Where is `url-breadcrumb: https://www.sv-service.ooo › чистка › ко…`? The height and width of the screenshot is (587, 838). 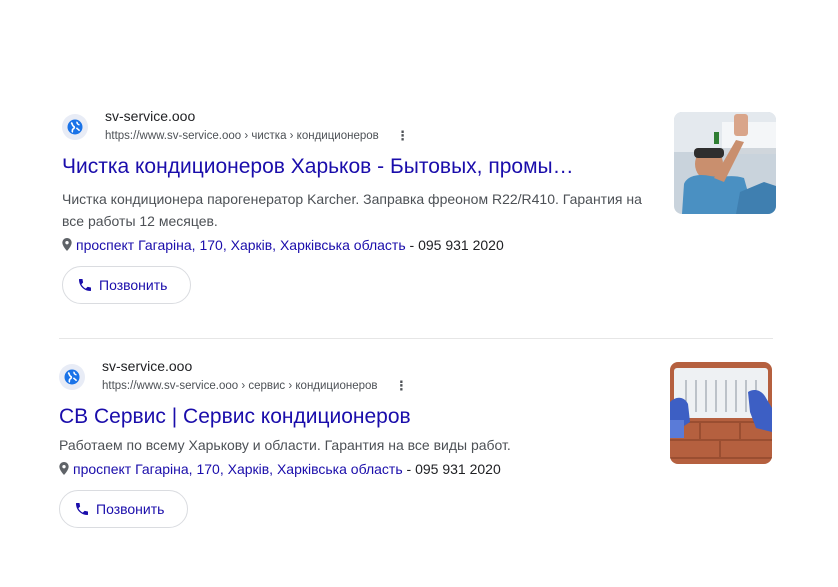 url-breadcrumb: https://www.sv-service.ooo › чистка › ко… is located at coordinates (257, 136).